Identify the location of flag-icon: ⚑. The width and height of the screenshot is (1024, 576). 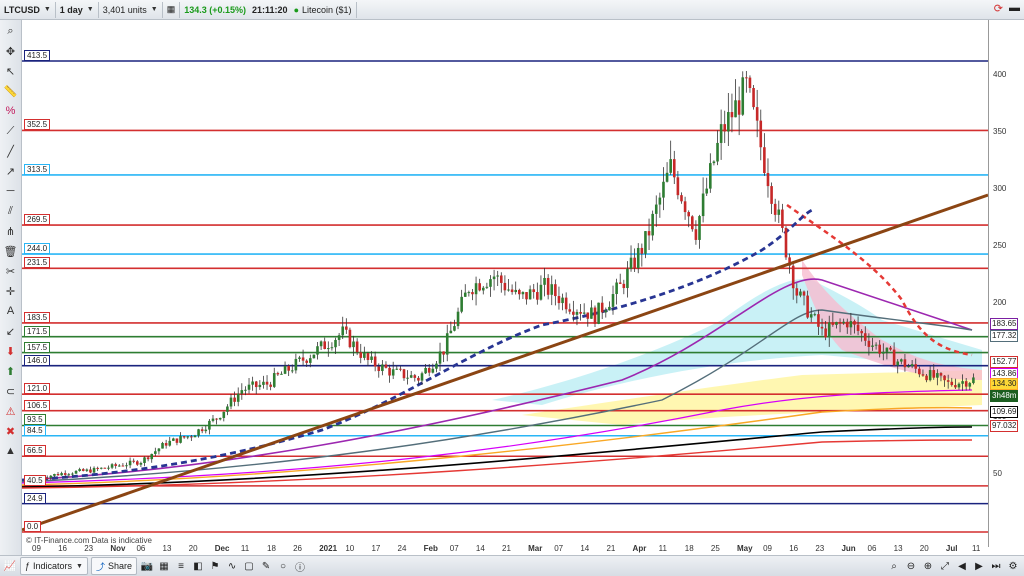
(215, 566).